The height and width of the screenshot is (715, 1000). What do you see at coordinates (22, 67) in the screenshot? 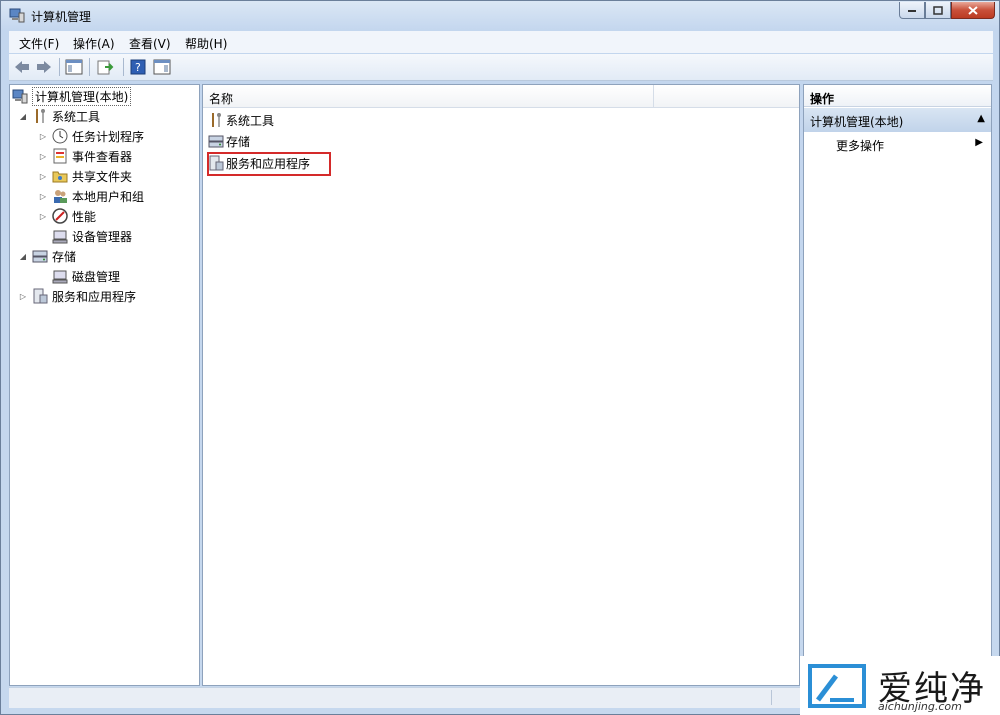
I see `back-arrow-icon` at bounding box center [22, 67].